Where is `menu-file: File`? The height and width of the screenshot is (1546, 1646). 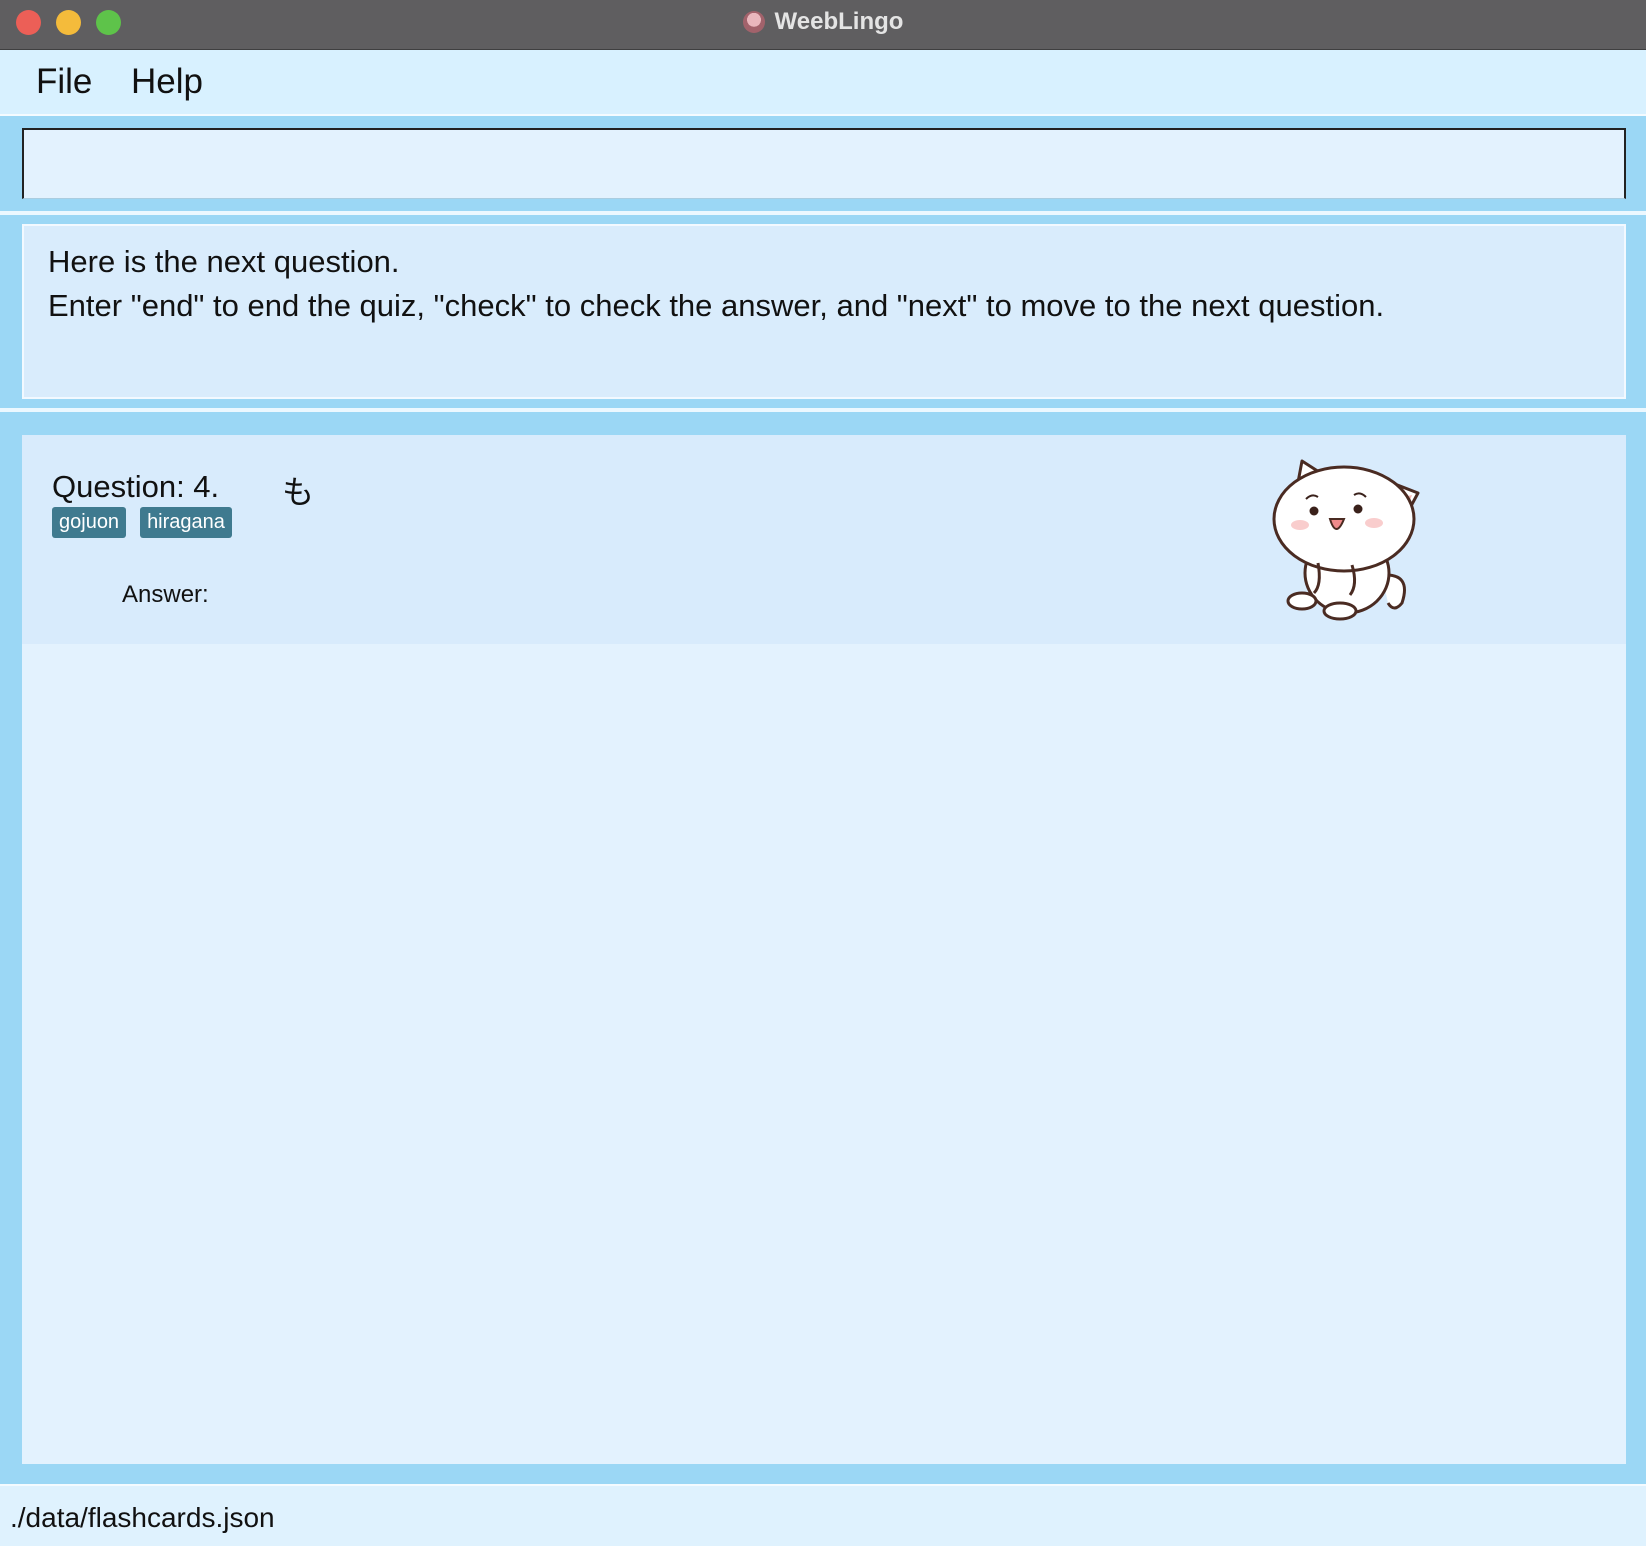 menu-file: File is located at coordinates (64, 82).